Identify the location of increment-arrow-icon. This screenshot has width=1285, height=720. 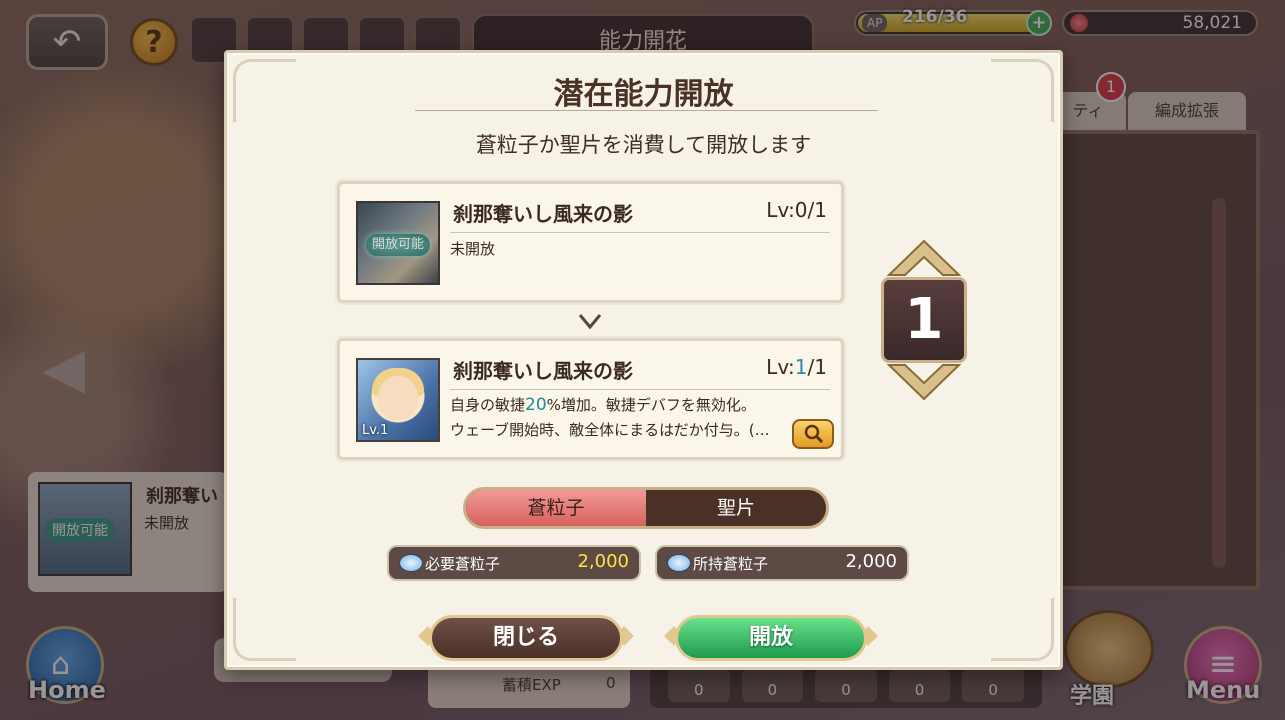
(924, 259).